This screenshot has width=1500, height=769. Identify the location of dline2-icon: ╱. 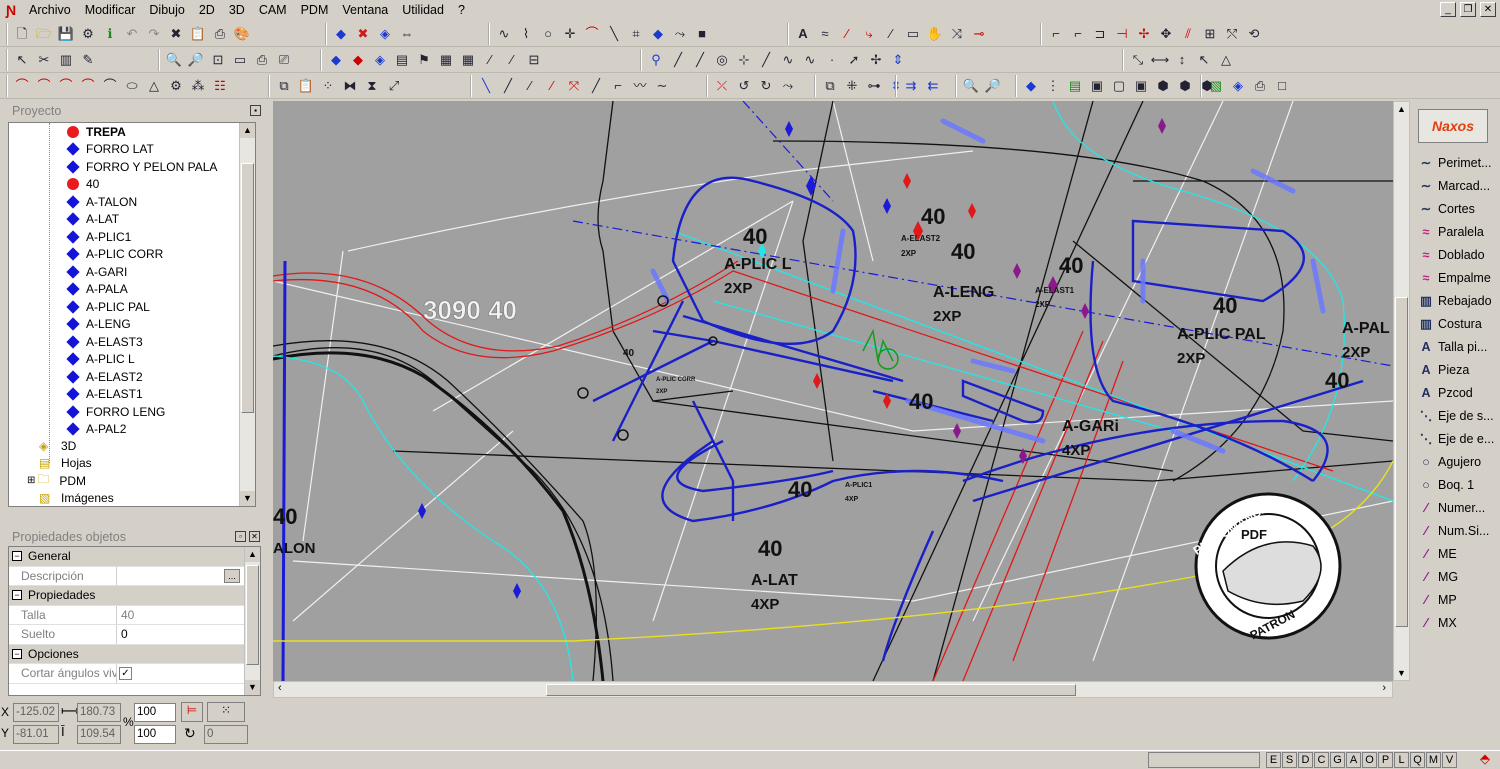
(508, 86).